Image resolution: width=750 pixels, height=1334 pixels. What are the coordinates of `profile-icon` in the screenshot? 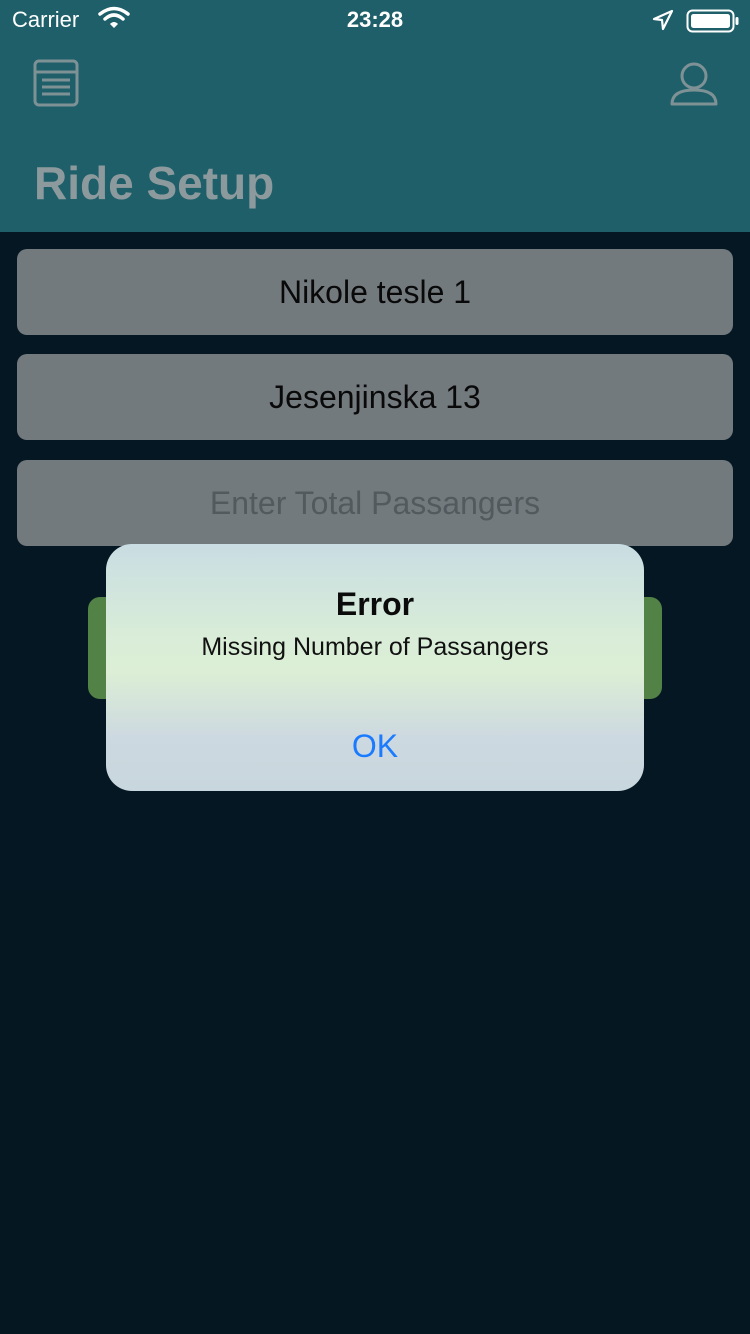 It's located at (694, 86).